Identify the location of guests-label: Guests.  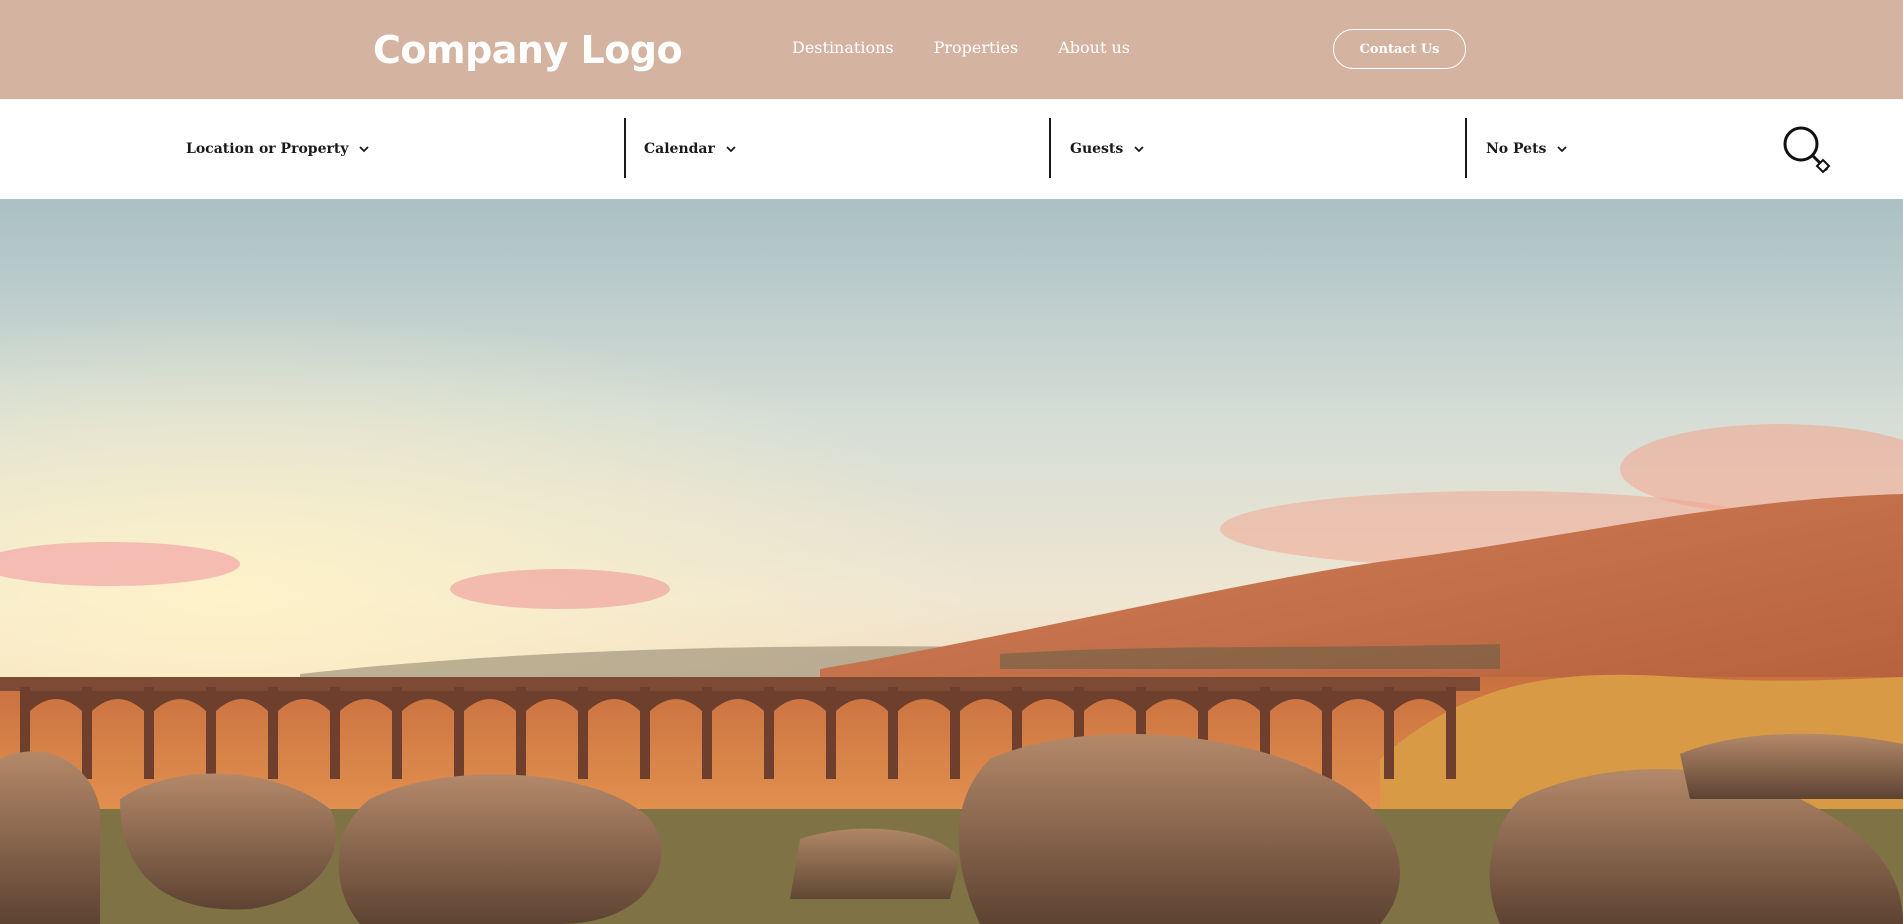
(1097, 149).